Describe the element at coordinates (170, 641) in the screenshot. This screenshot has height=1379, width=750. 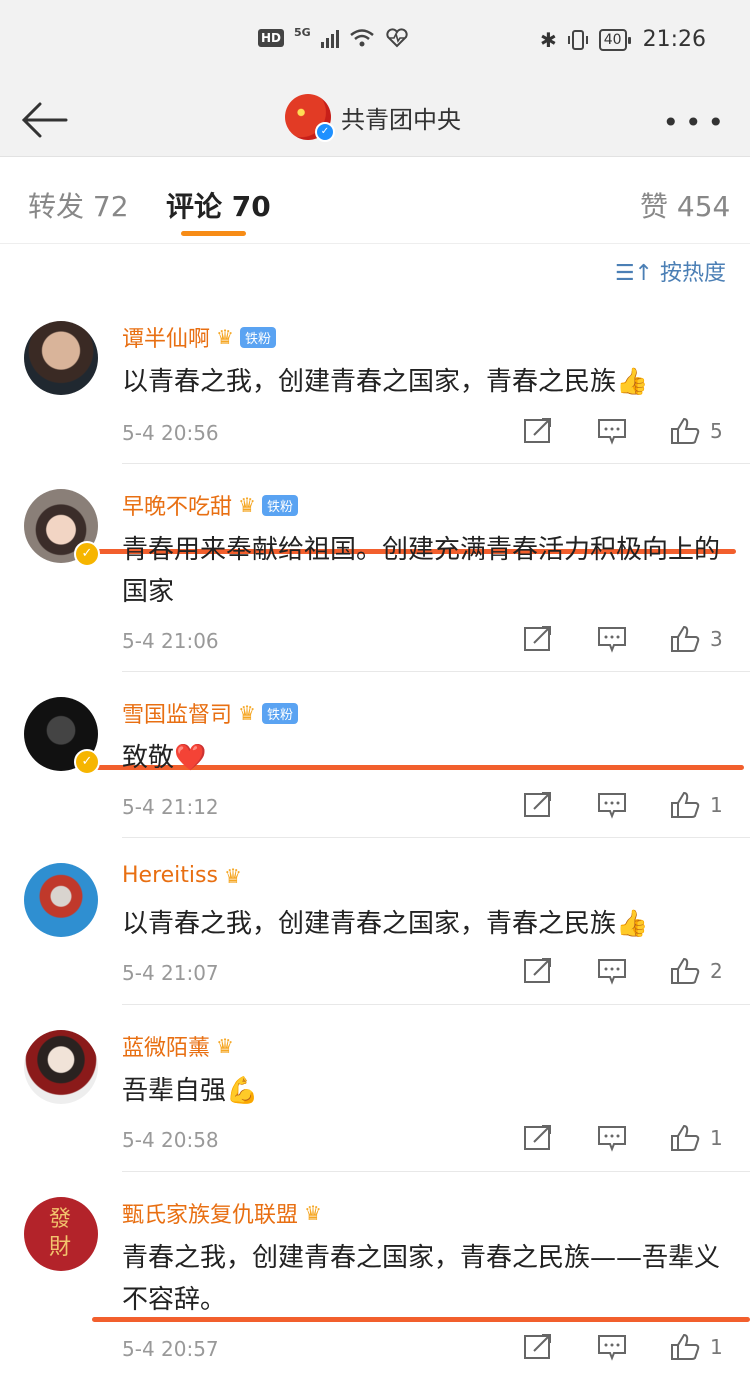
I see `comment-time: 5-4 21:06` at that location.